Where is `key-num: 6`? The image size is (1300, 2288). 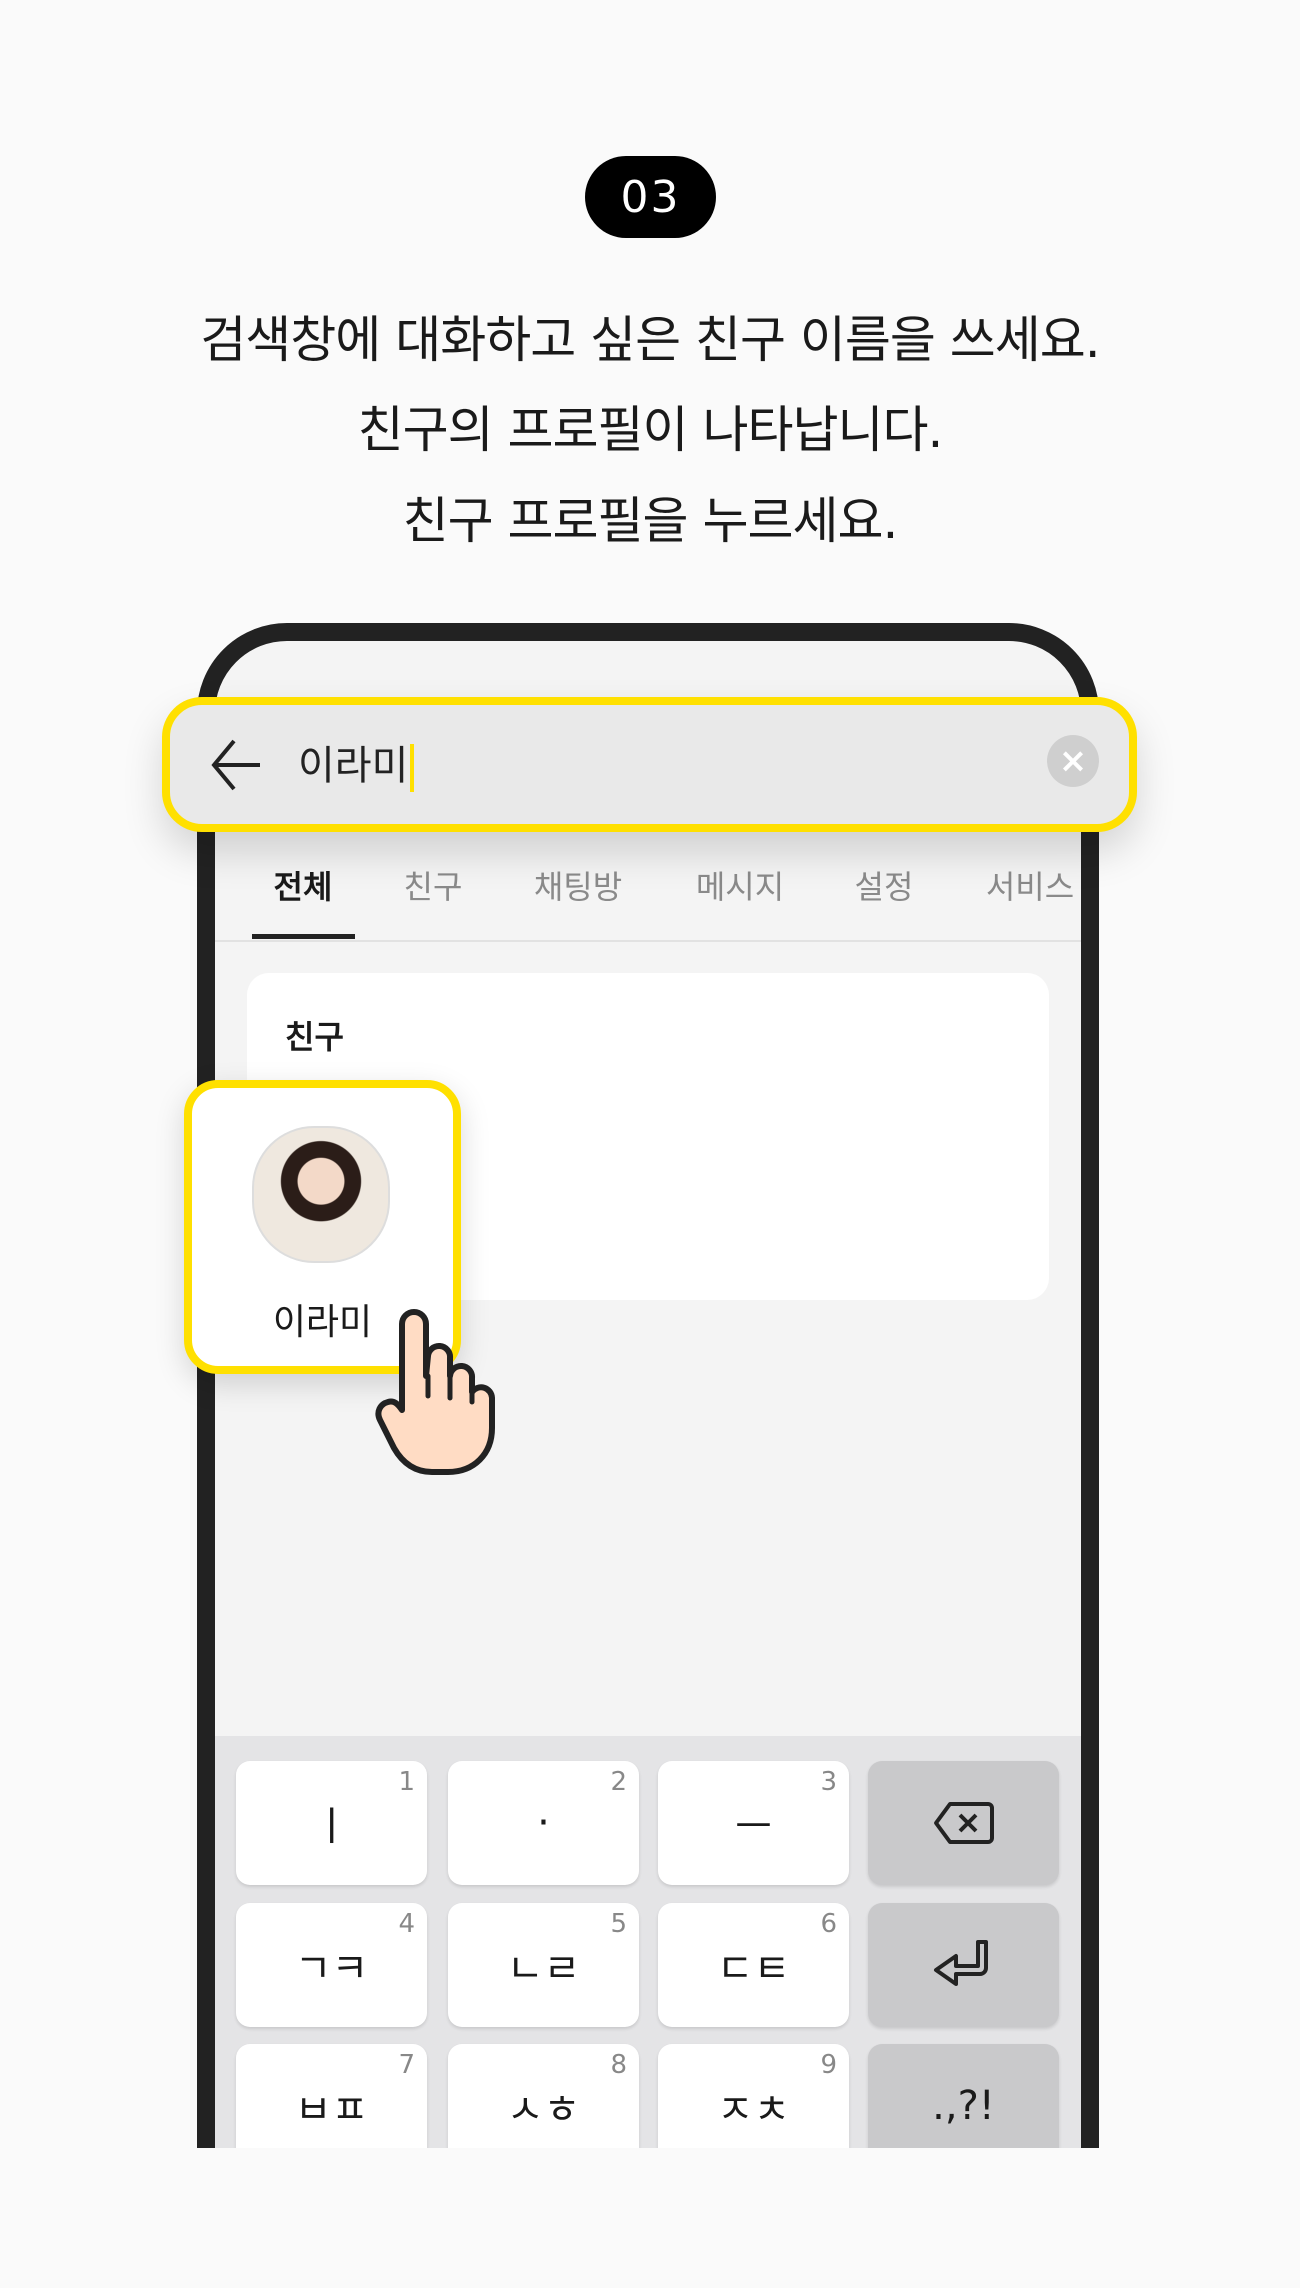 key-num: 6 is located at coordinates (828, 1924).